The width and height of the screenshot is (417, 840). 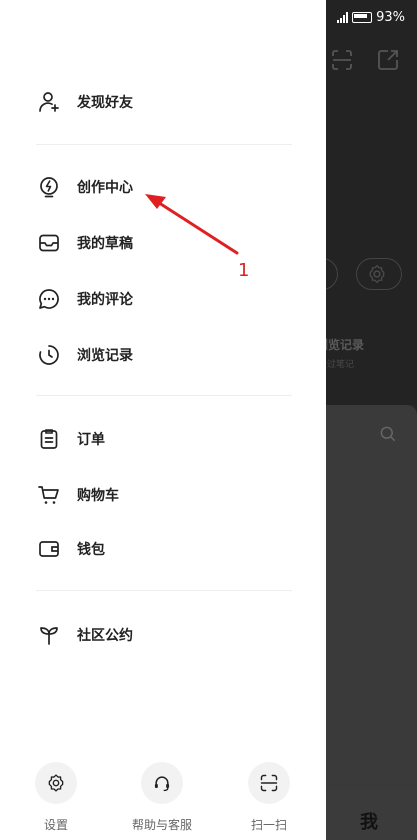 I want to click on annotation-overlay: 1, so click(x=197, y=237).